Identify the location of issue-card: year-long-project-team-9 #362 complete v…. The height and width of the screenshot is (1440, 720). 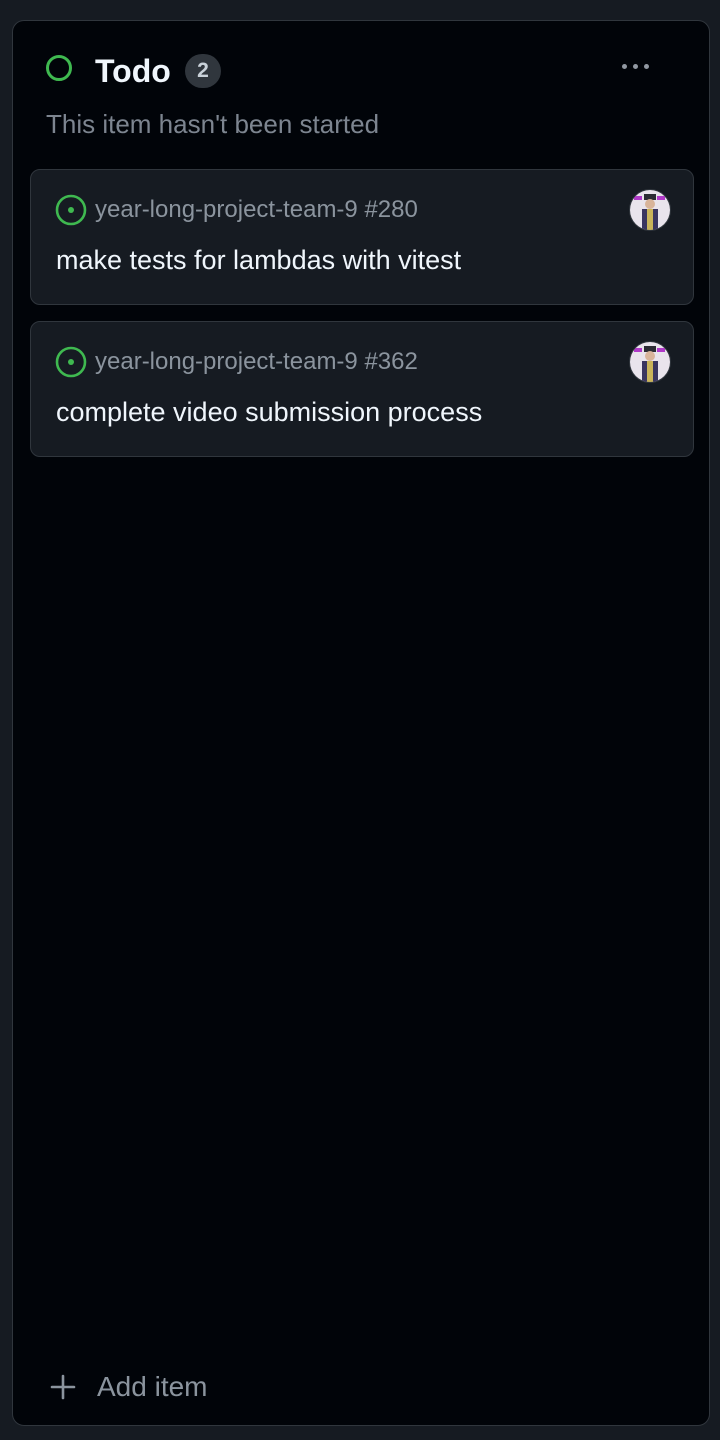
(362, 389).